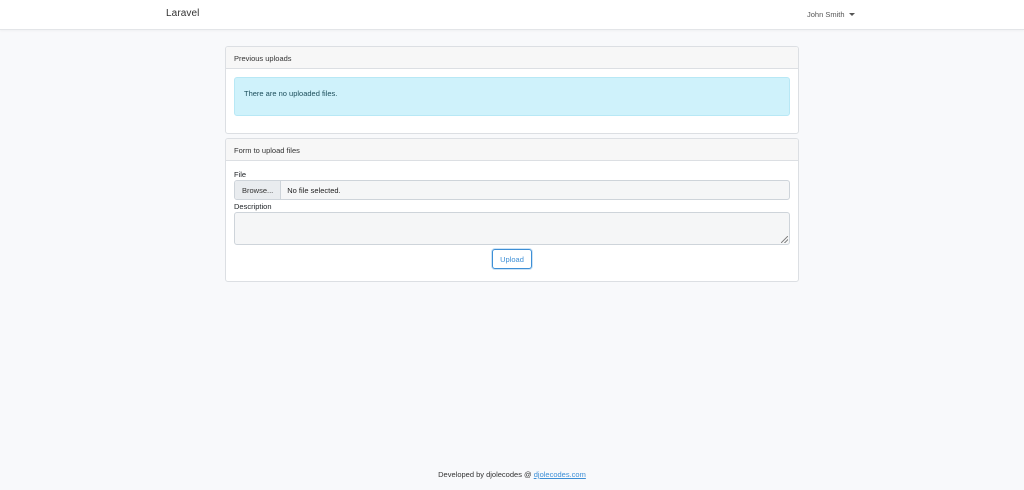 This screenshot has width=1024, height=490. Describe the element at coordinates (512, 58) in the screenshot. I see `card-header-title: Previous uploads` at that location.